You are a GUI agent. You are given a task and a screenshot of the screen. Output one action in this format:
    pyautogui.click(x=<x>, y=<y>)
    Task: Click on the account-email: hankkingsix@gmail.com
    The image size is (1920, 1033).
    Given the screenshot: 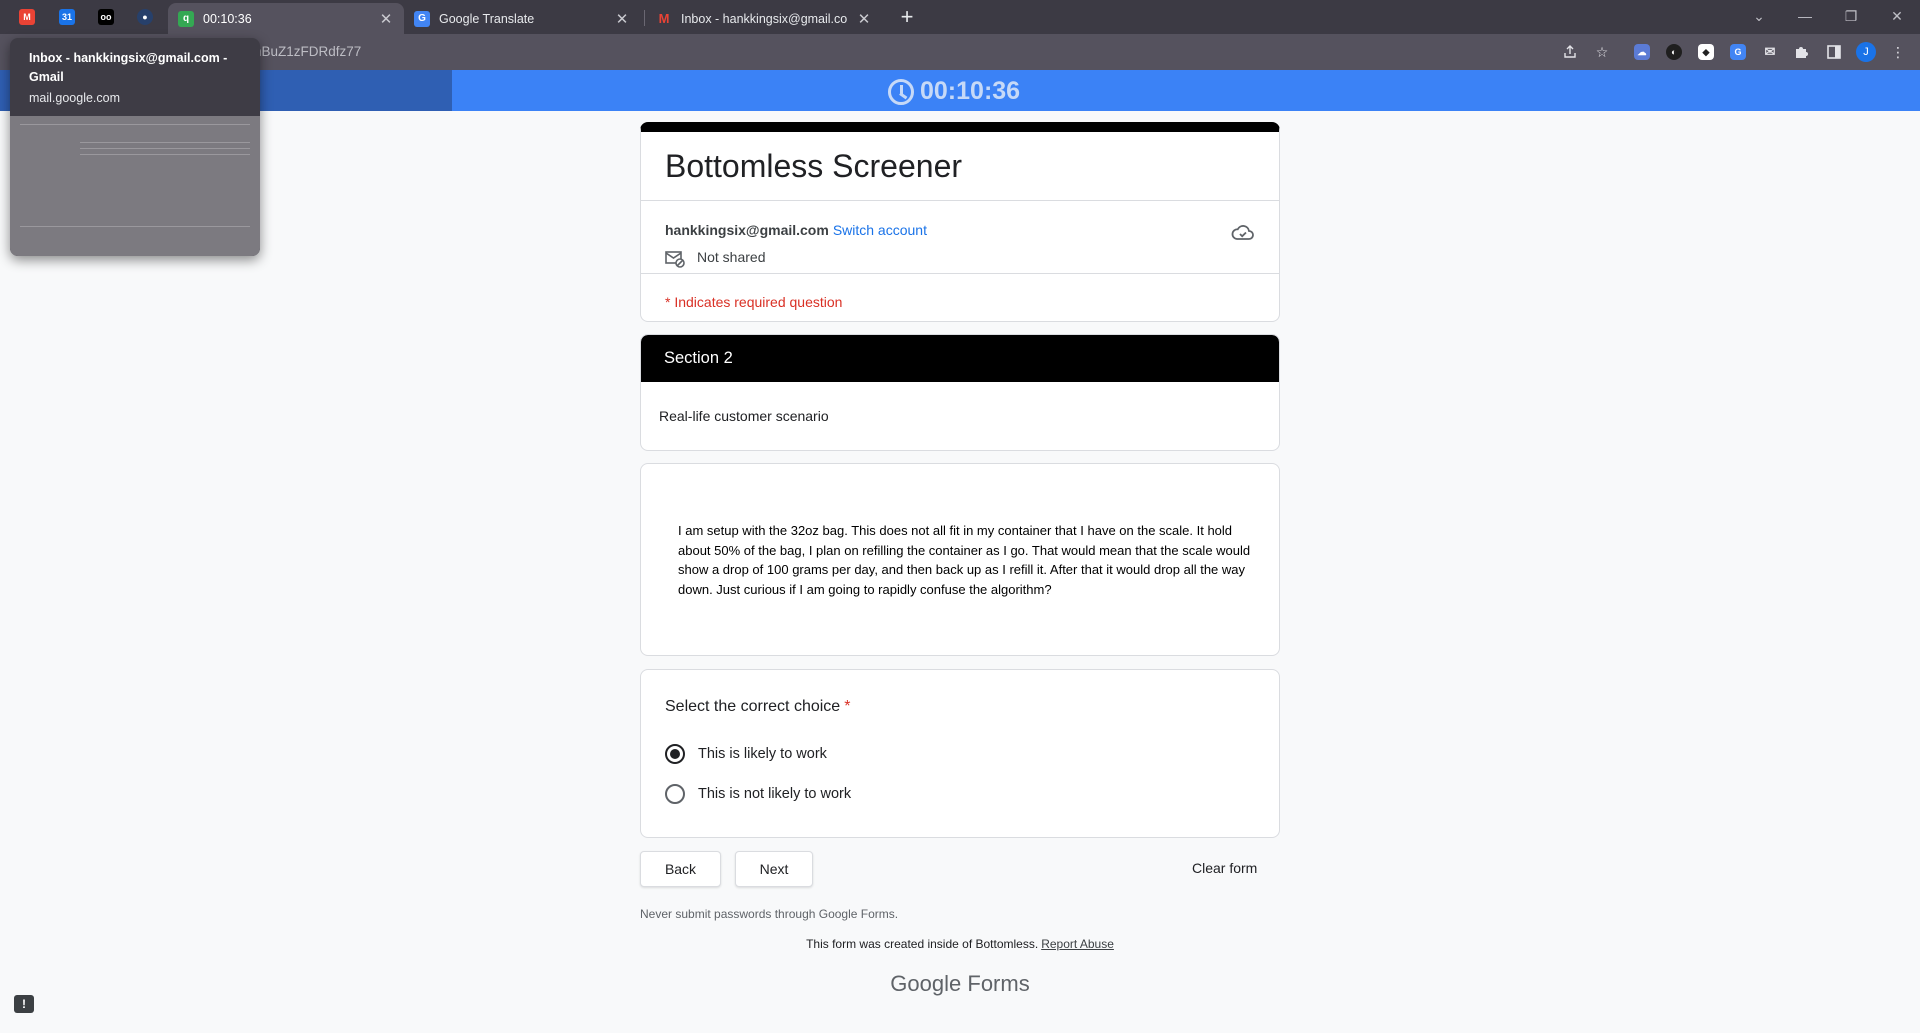 What is the action you would take?
    pyautogui.click(x=747, y=230)
    